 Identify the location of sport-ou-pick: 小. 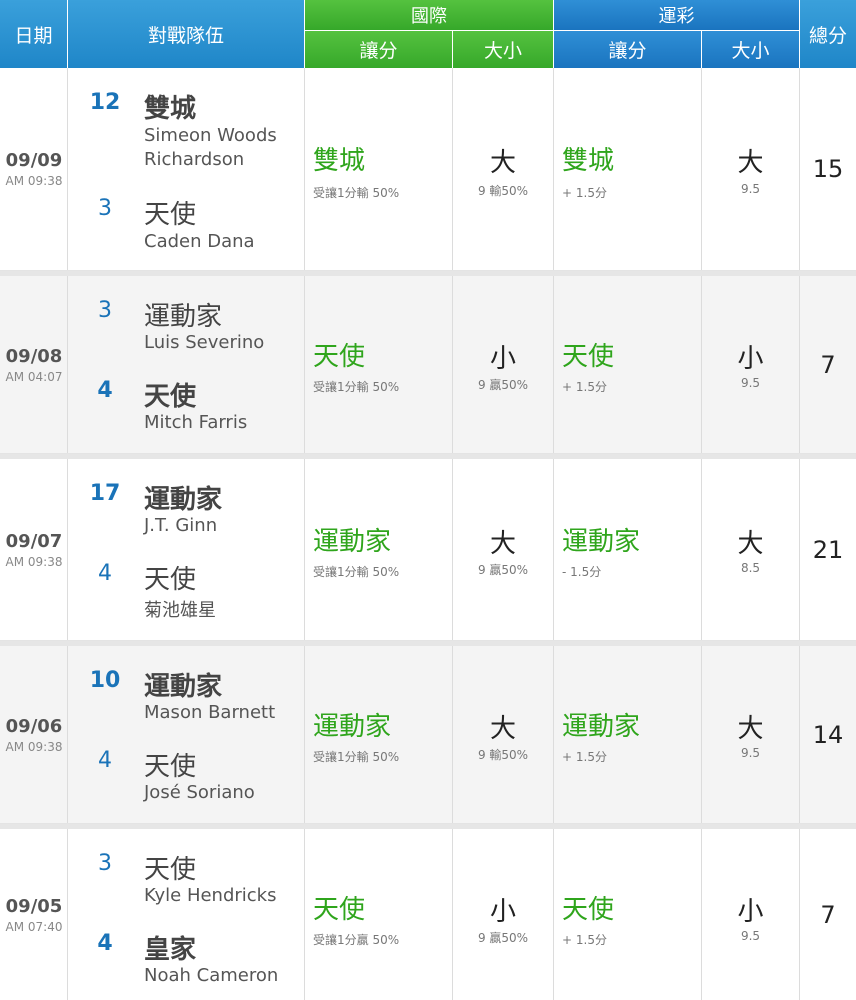
(750, 359).